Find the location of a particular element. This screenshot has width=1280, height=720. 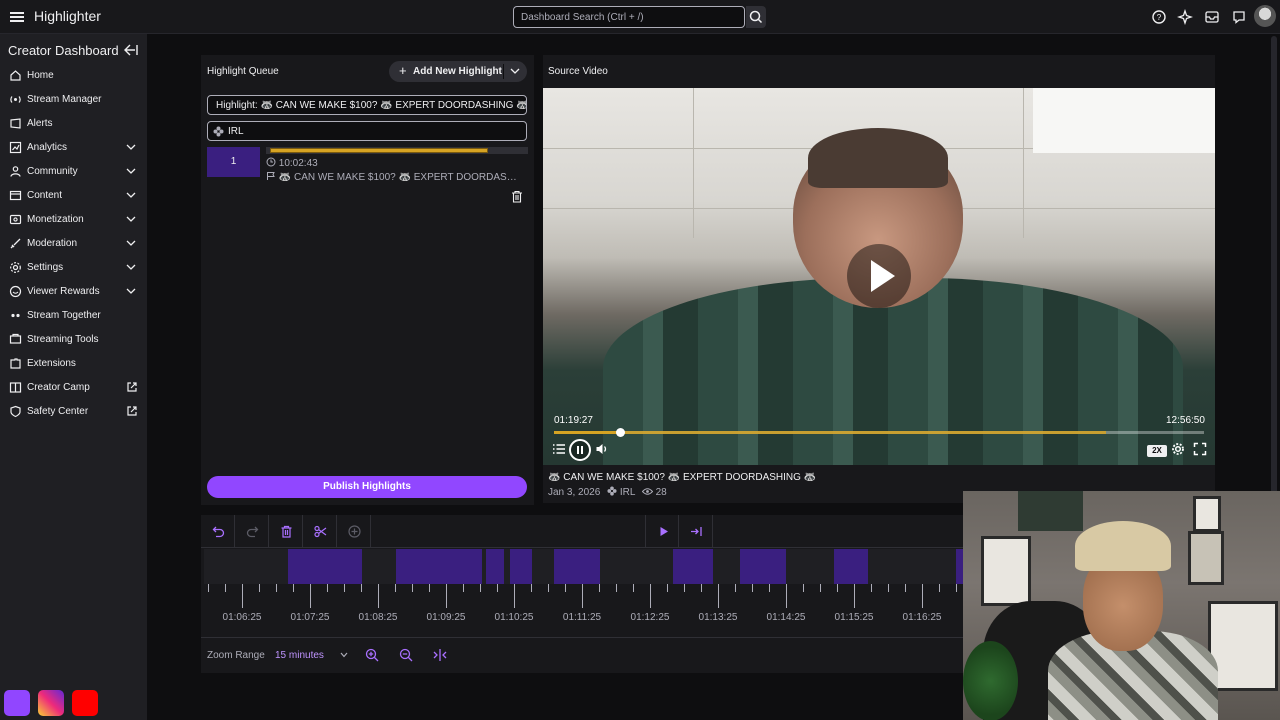

clip-number: 1 is located at coordinates (233, 162).